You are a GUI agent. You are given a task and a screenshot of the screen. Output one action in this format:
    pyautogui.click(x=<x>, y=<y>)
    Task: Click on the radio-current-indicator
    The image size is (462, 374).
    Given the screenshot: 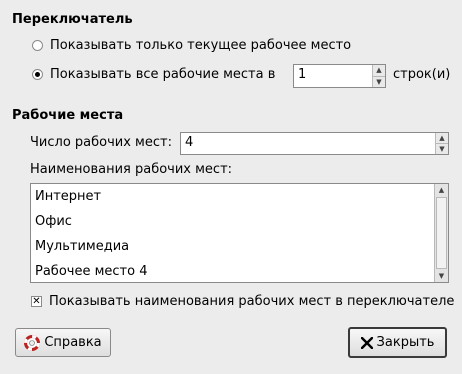 What is the action you would take?
    pyautogui.click(x=37, y=45)
    